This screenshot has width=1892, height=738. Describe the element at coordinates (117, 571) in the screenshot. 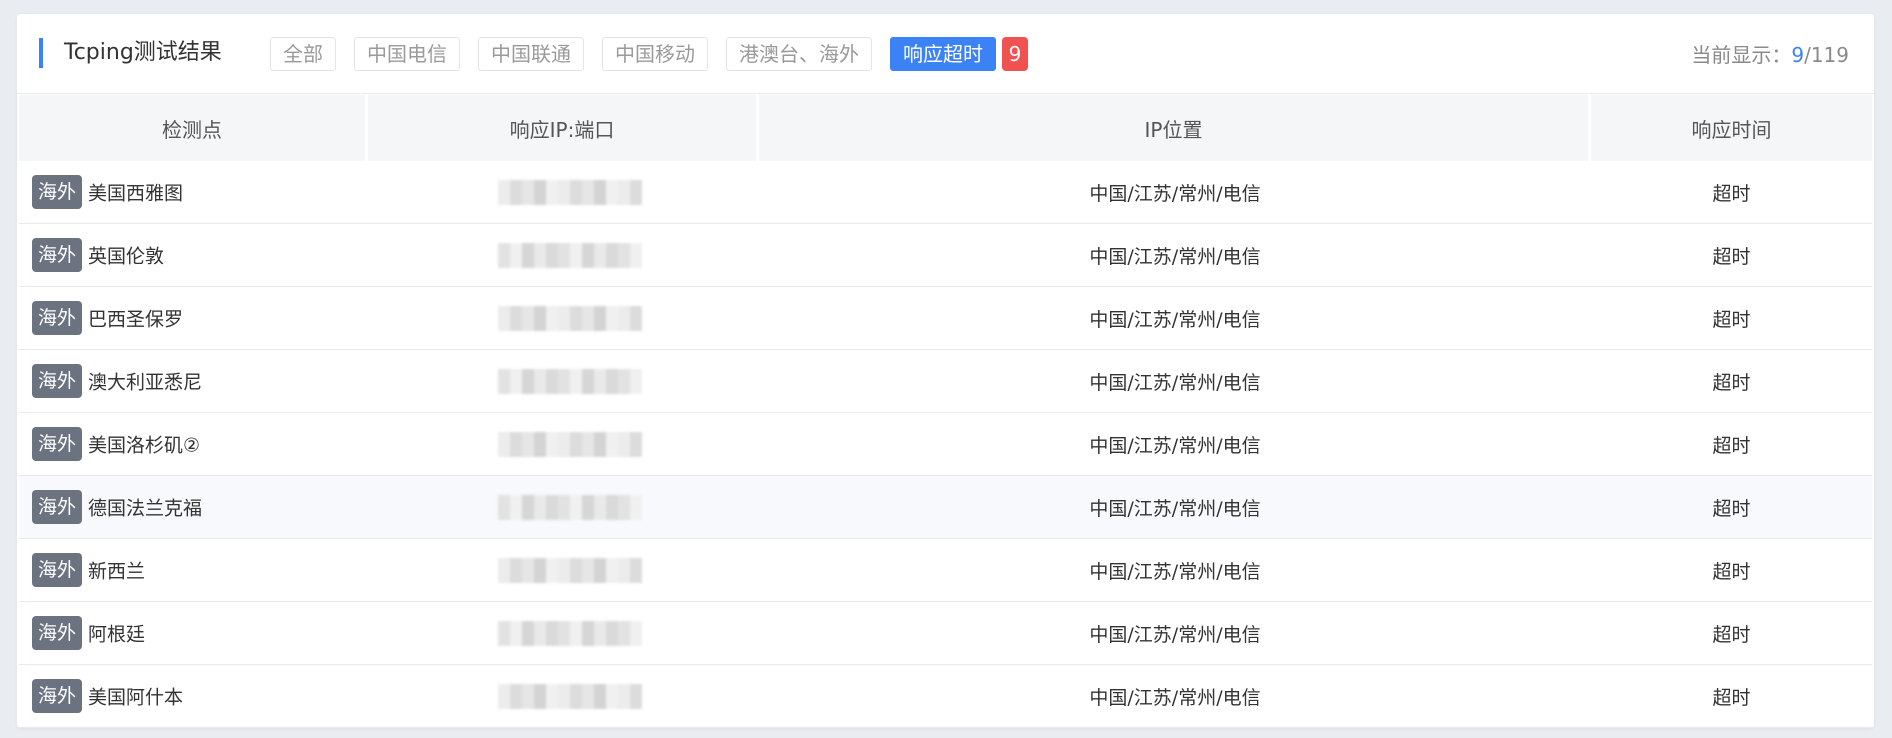

I see `node-name: 新西兰` at that location.